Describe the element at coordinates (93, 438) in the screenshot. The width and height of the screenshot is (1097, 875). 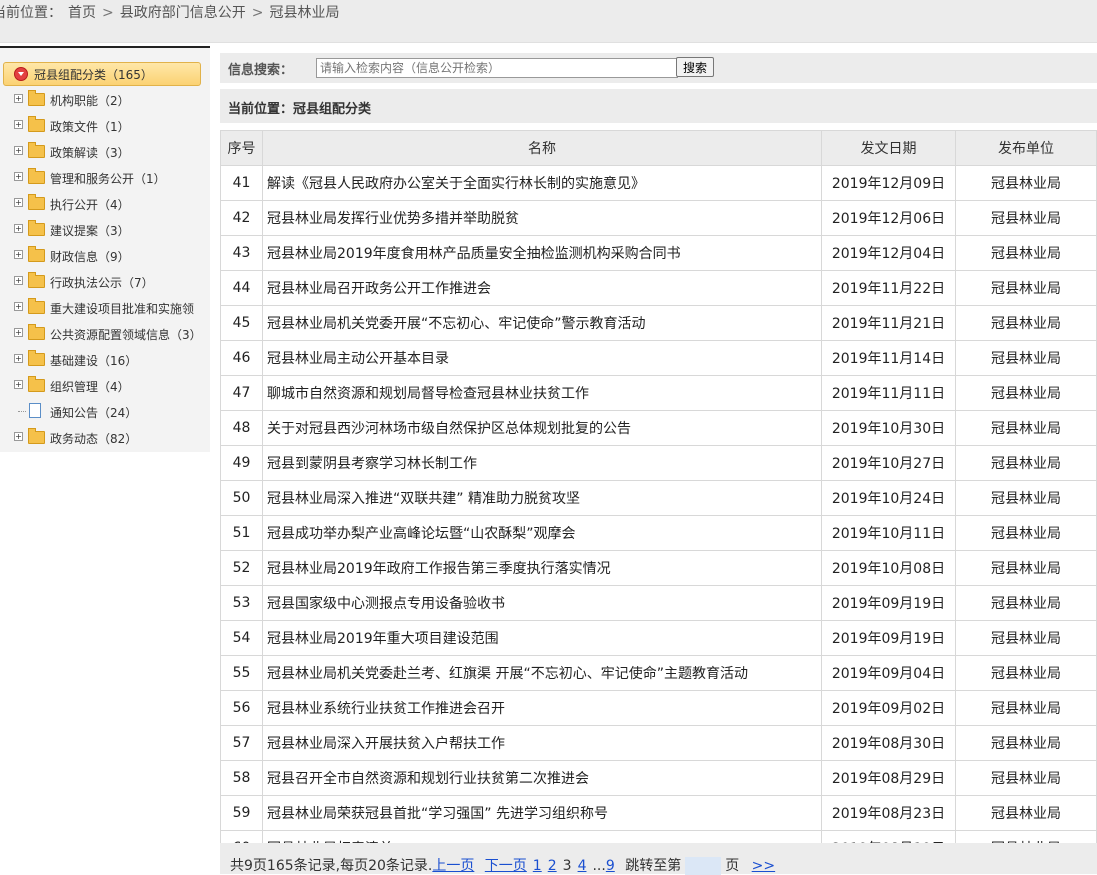
I see `tree-item-label: 政务动态（82）` at that location.